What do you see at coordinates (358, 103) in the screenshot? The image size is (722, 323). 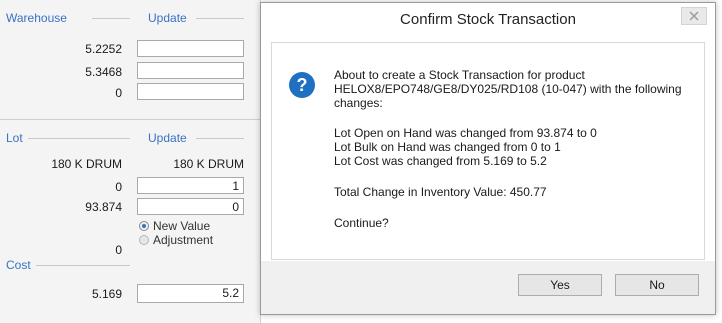 I see `message-line-3: changes:` at bounding box center [358, 103].